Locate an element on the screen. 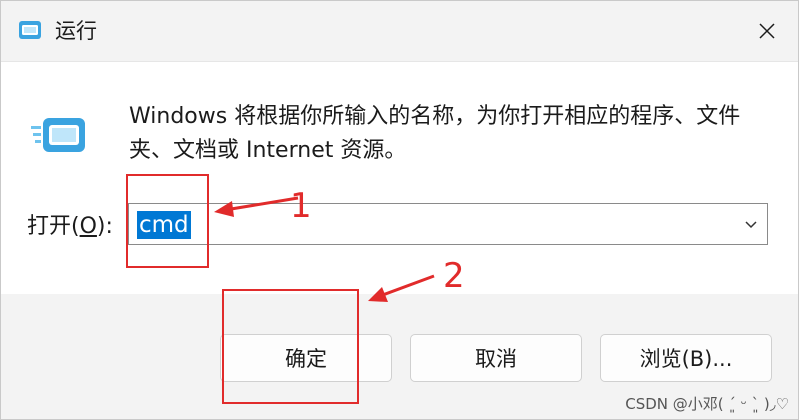  run-dialog-icon is located at coordinates (30, 30).